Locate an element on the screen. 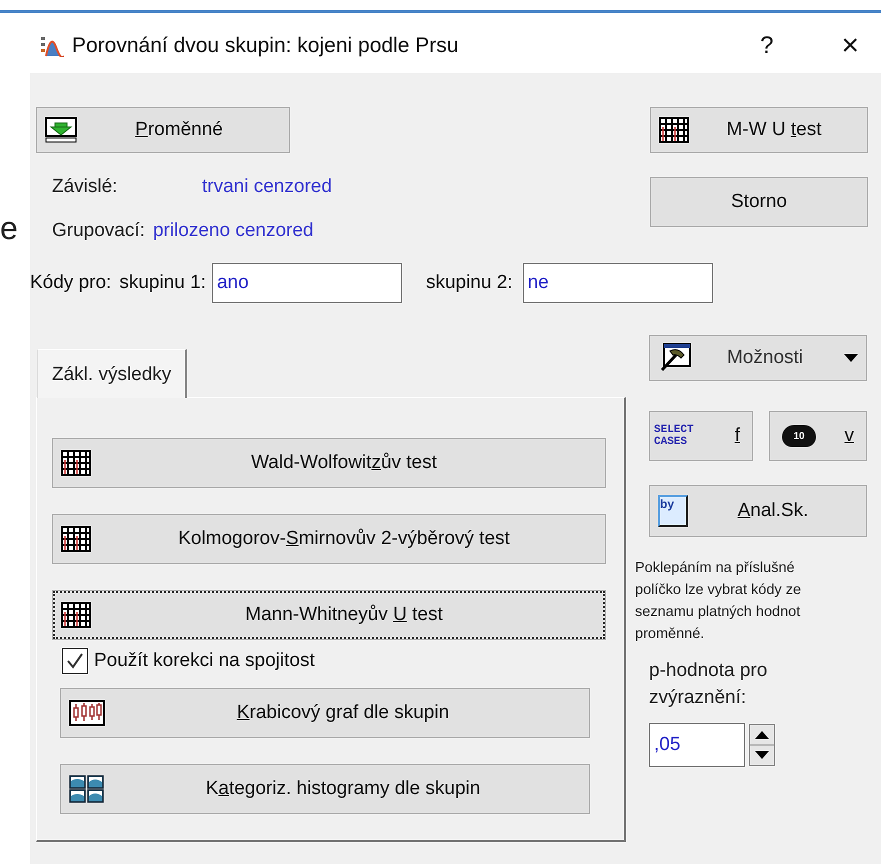 This screenshot has width=881, height=864. checkbox-label: Použít korekci na spojitost is located at coordinates (204, 661).